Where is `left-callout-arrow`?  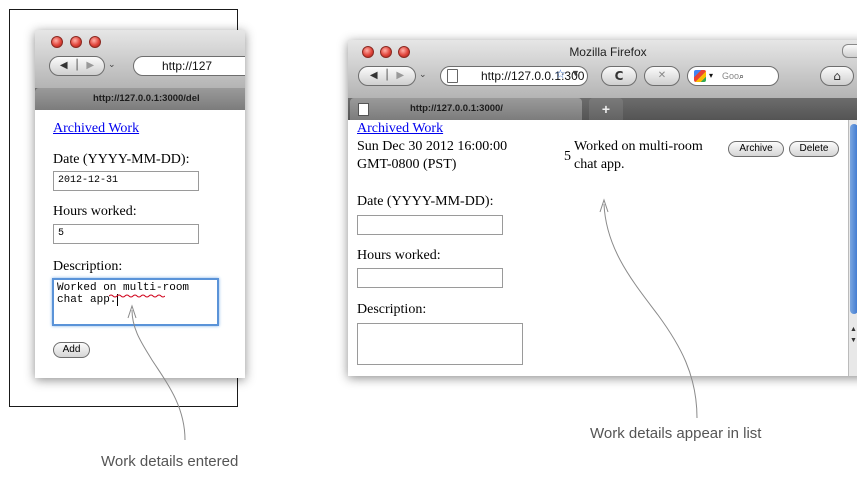
left-callout-arrow is located at coordinates (158, 375).